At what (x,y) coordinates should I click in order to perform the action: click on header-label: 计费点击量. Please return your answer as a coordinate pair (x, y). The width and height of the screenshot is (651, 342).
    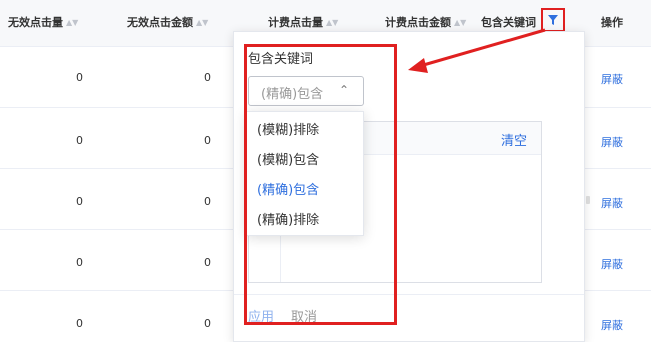
    Looking at the image, I should click on (295, 22).